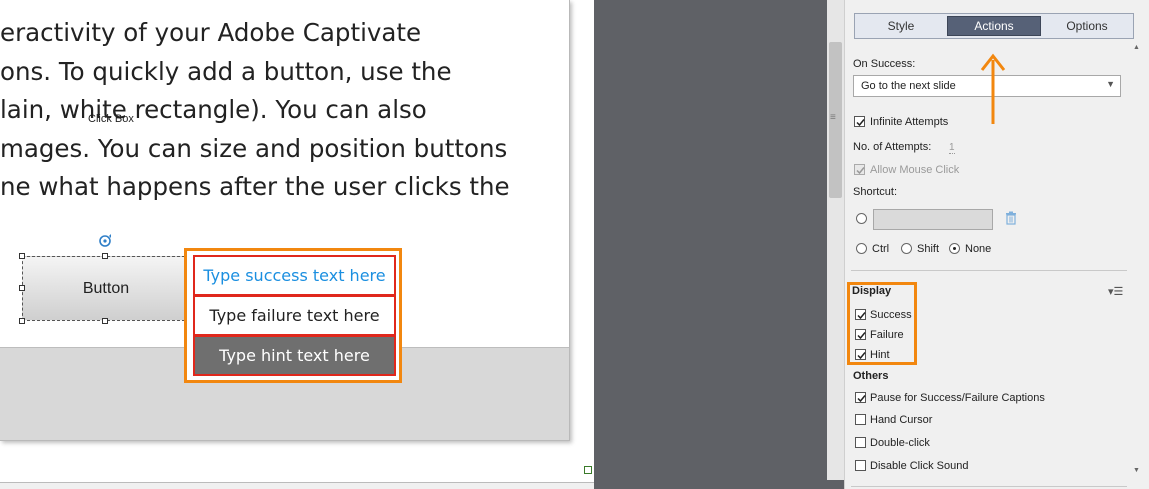 Image resolution: width=1149 pixels, height=489 pixels. I want to click on shift-label: Shift, so click(928, 249).